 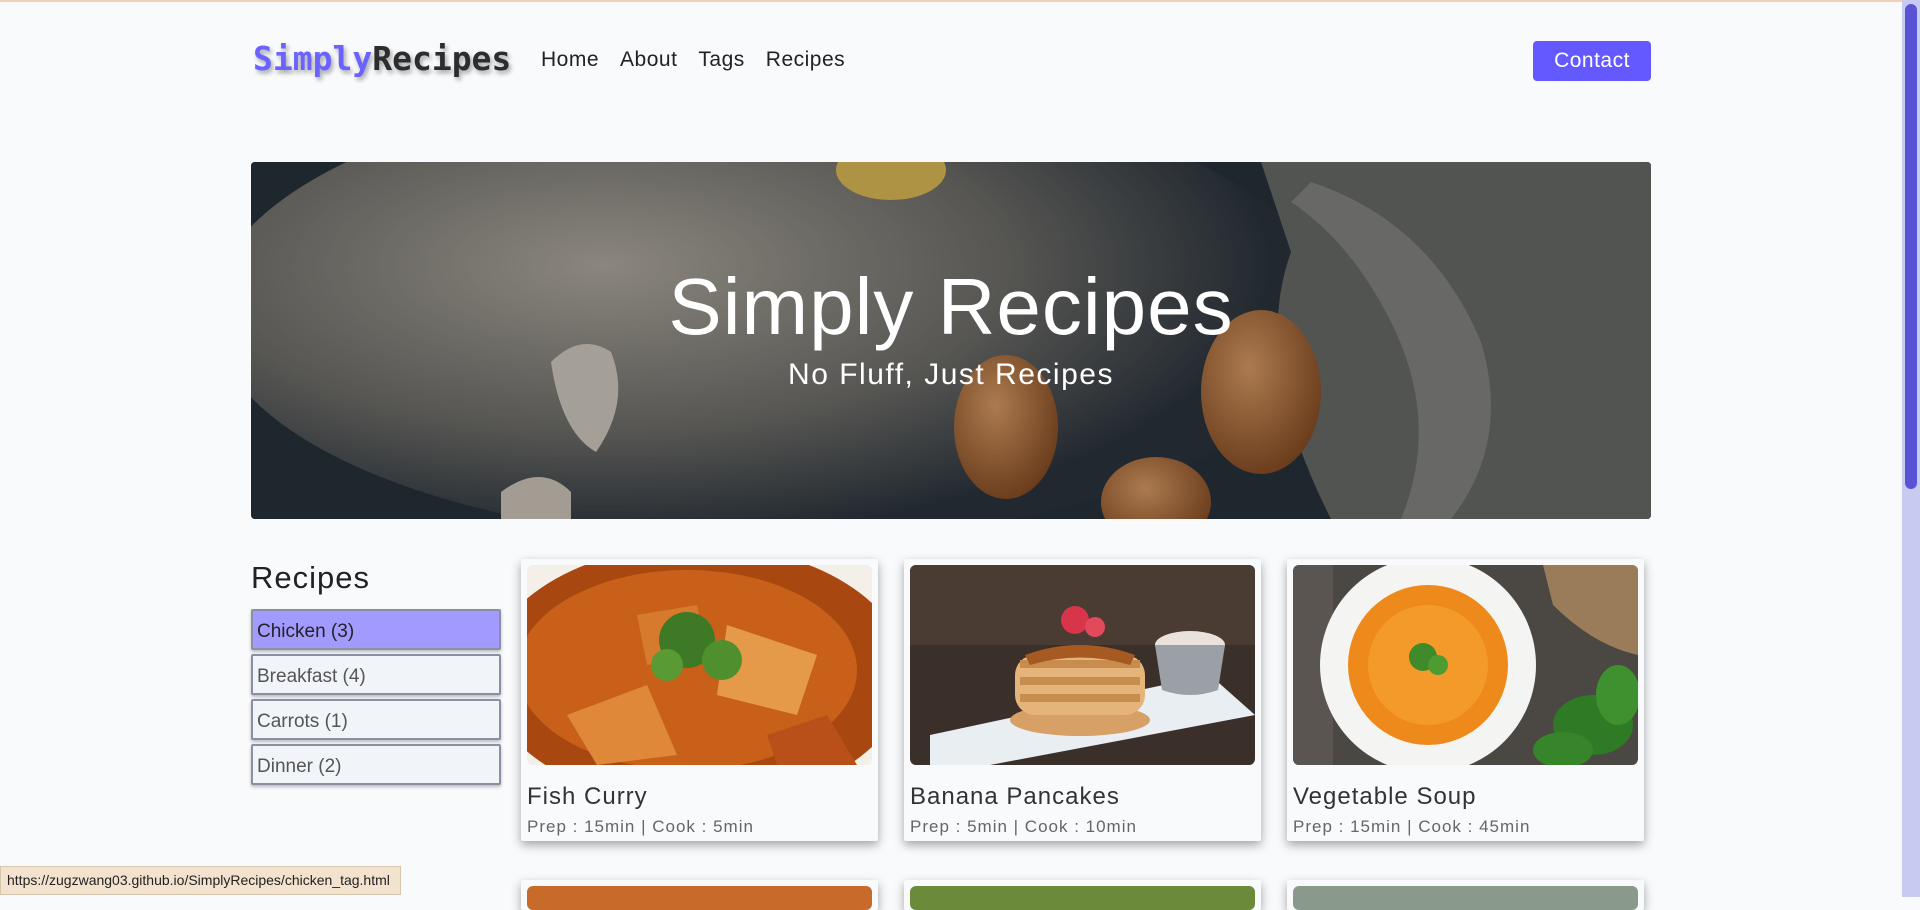 I want to click on recipe-meta: Prep : 15min | Cook : 45min, so click(x=1412, y=826).